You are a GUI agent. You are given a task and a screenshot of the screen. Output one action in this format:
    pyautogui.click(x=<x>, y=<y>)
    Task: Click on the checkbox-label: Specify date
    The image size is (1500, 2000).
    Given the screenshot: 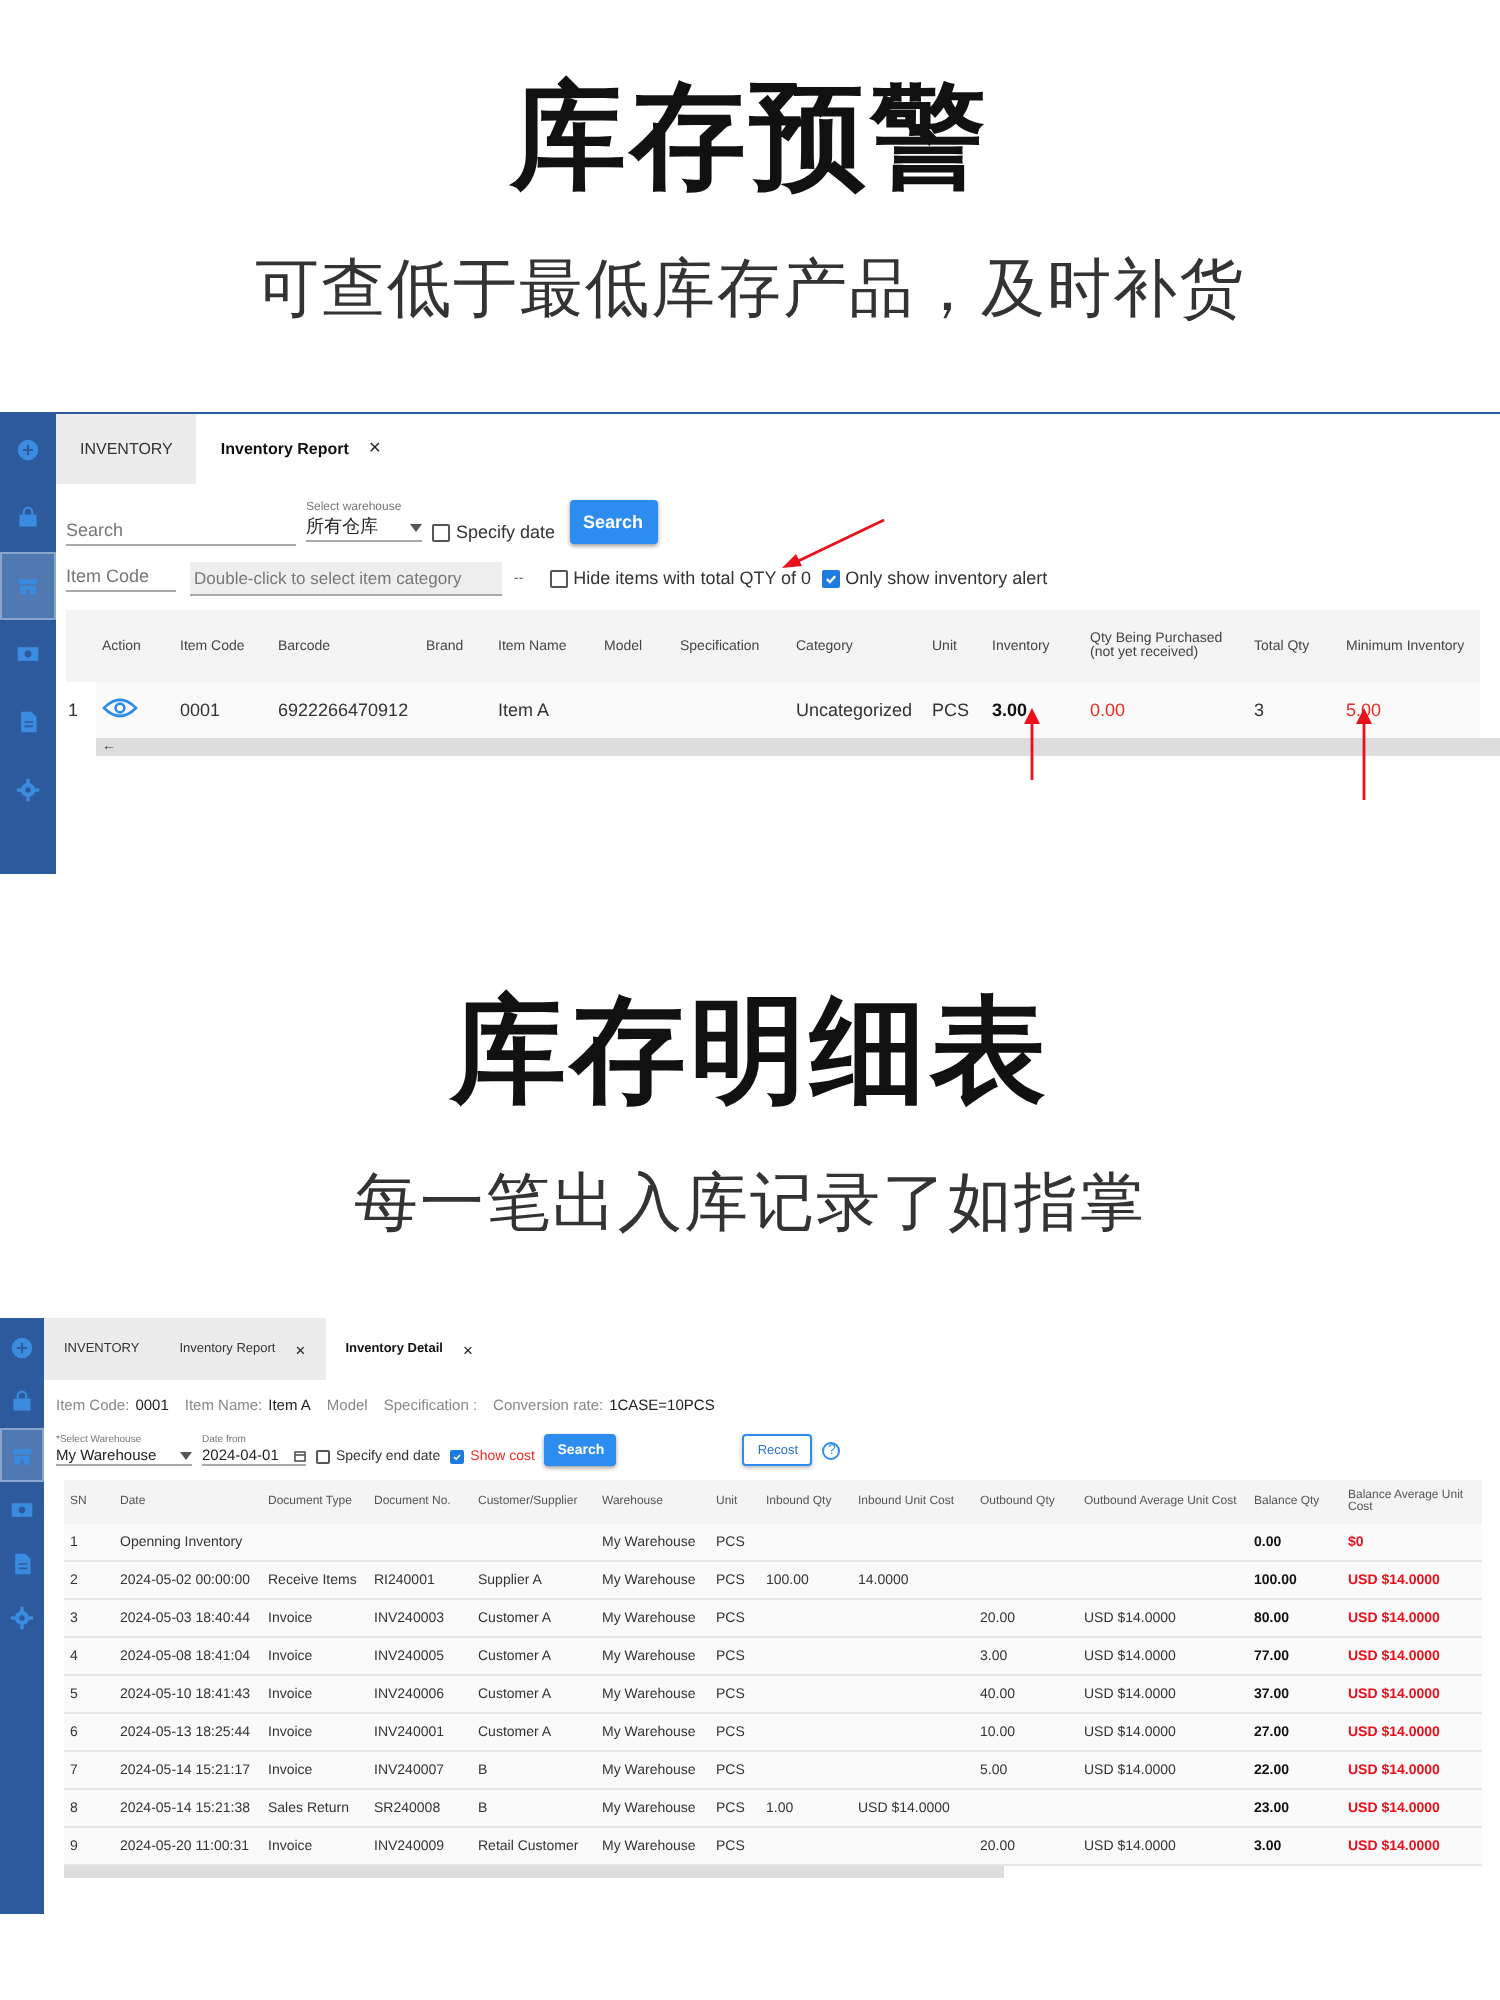 What is the action you would take?
    pyautogui.click(x=506, y=532)
    